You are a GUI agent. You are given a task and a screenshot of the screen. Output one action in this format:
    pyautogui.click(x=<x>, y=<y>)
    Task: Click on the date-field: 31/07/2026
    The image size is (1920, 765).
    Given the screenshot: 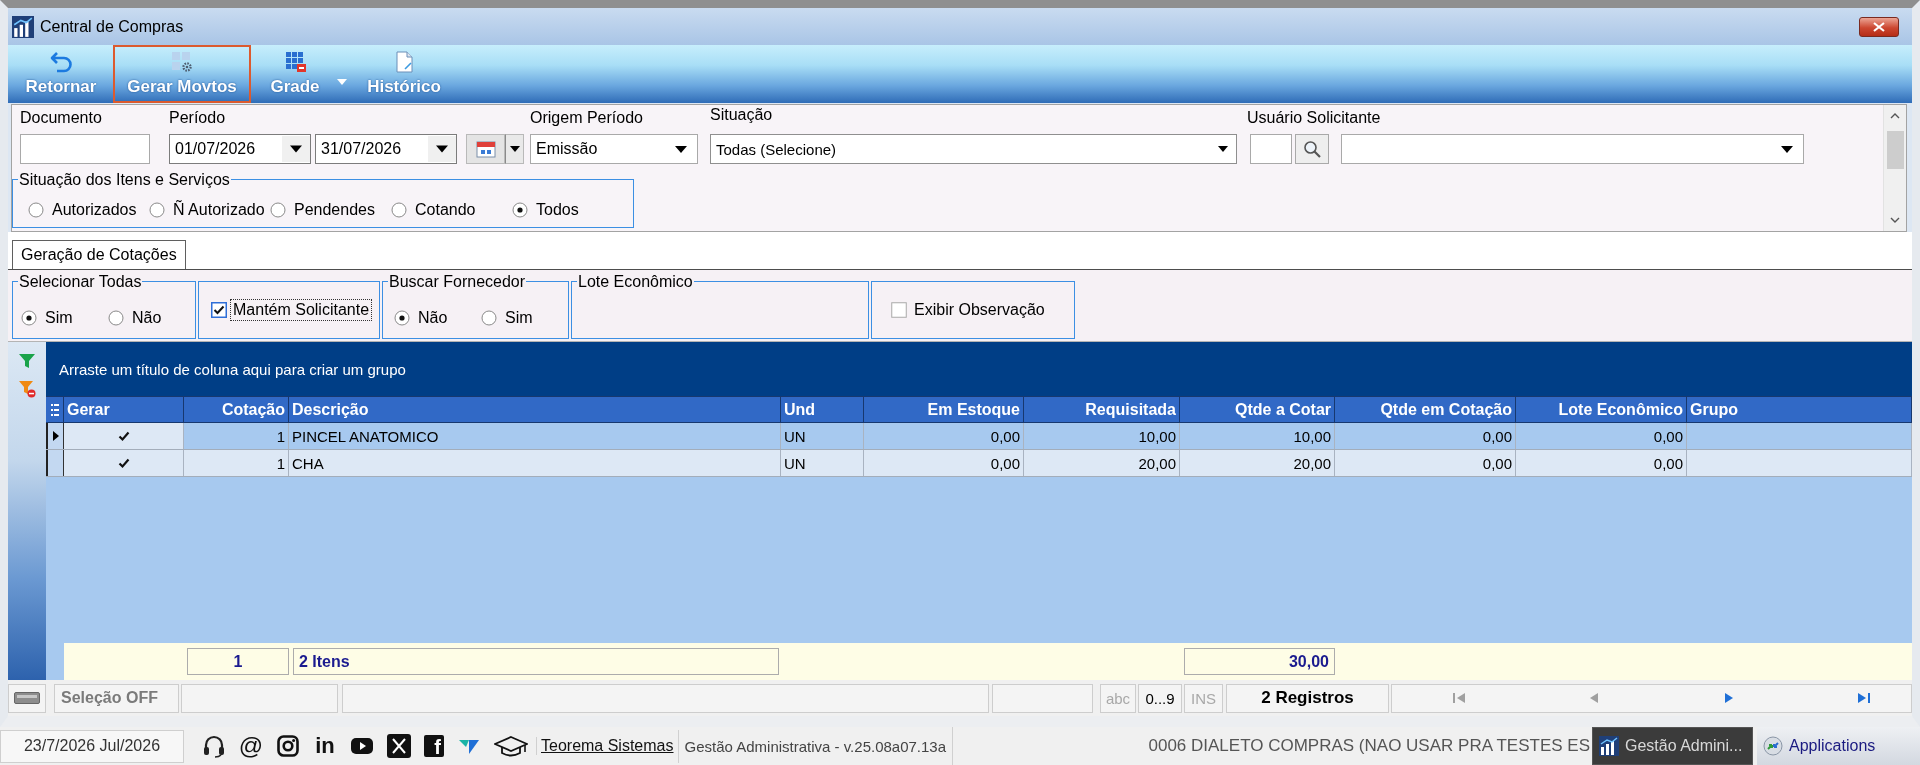 What is the action you would take?
    pyautogui.click(x=386, y=149)
    